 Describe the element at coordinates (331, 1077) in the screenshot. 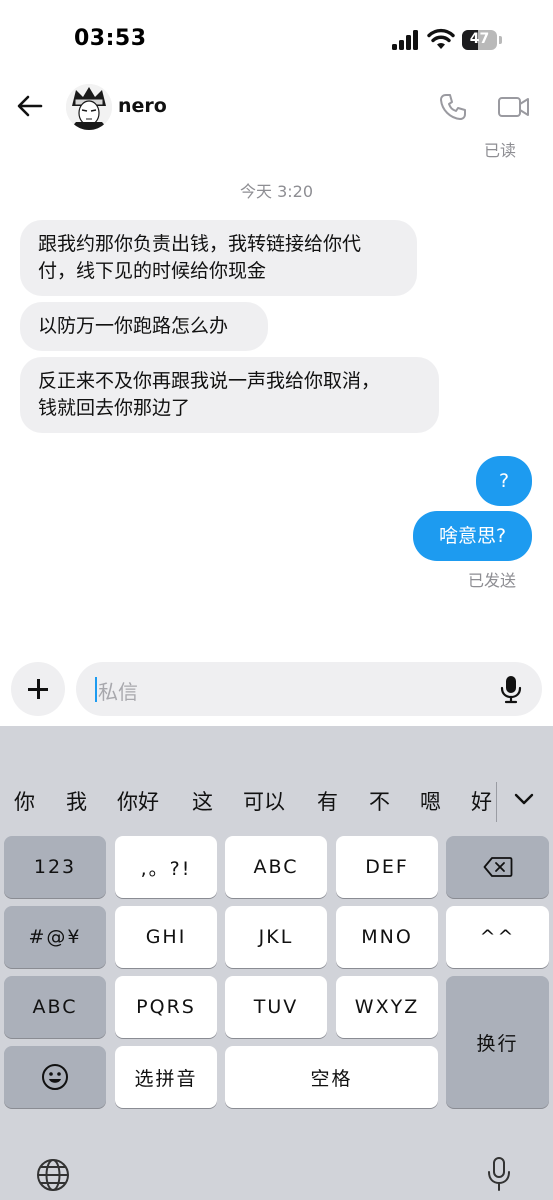

I see `space-key: 空格` at that location.